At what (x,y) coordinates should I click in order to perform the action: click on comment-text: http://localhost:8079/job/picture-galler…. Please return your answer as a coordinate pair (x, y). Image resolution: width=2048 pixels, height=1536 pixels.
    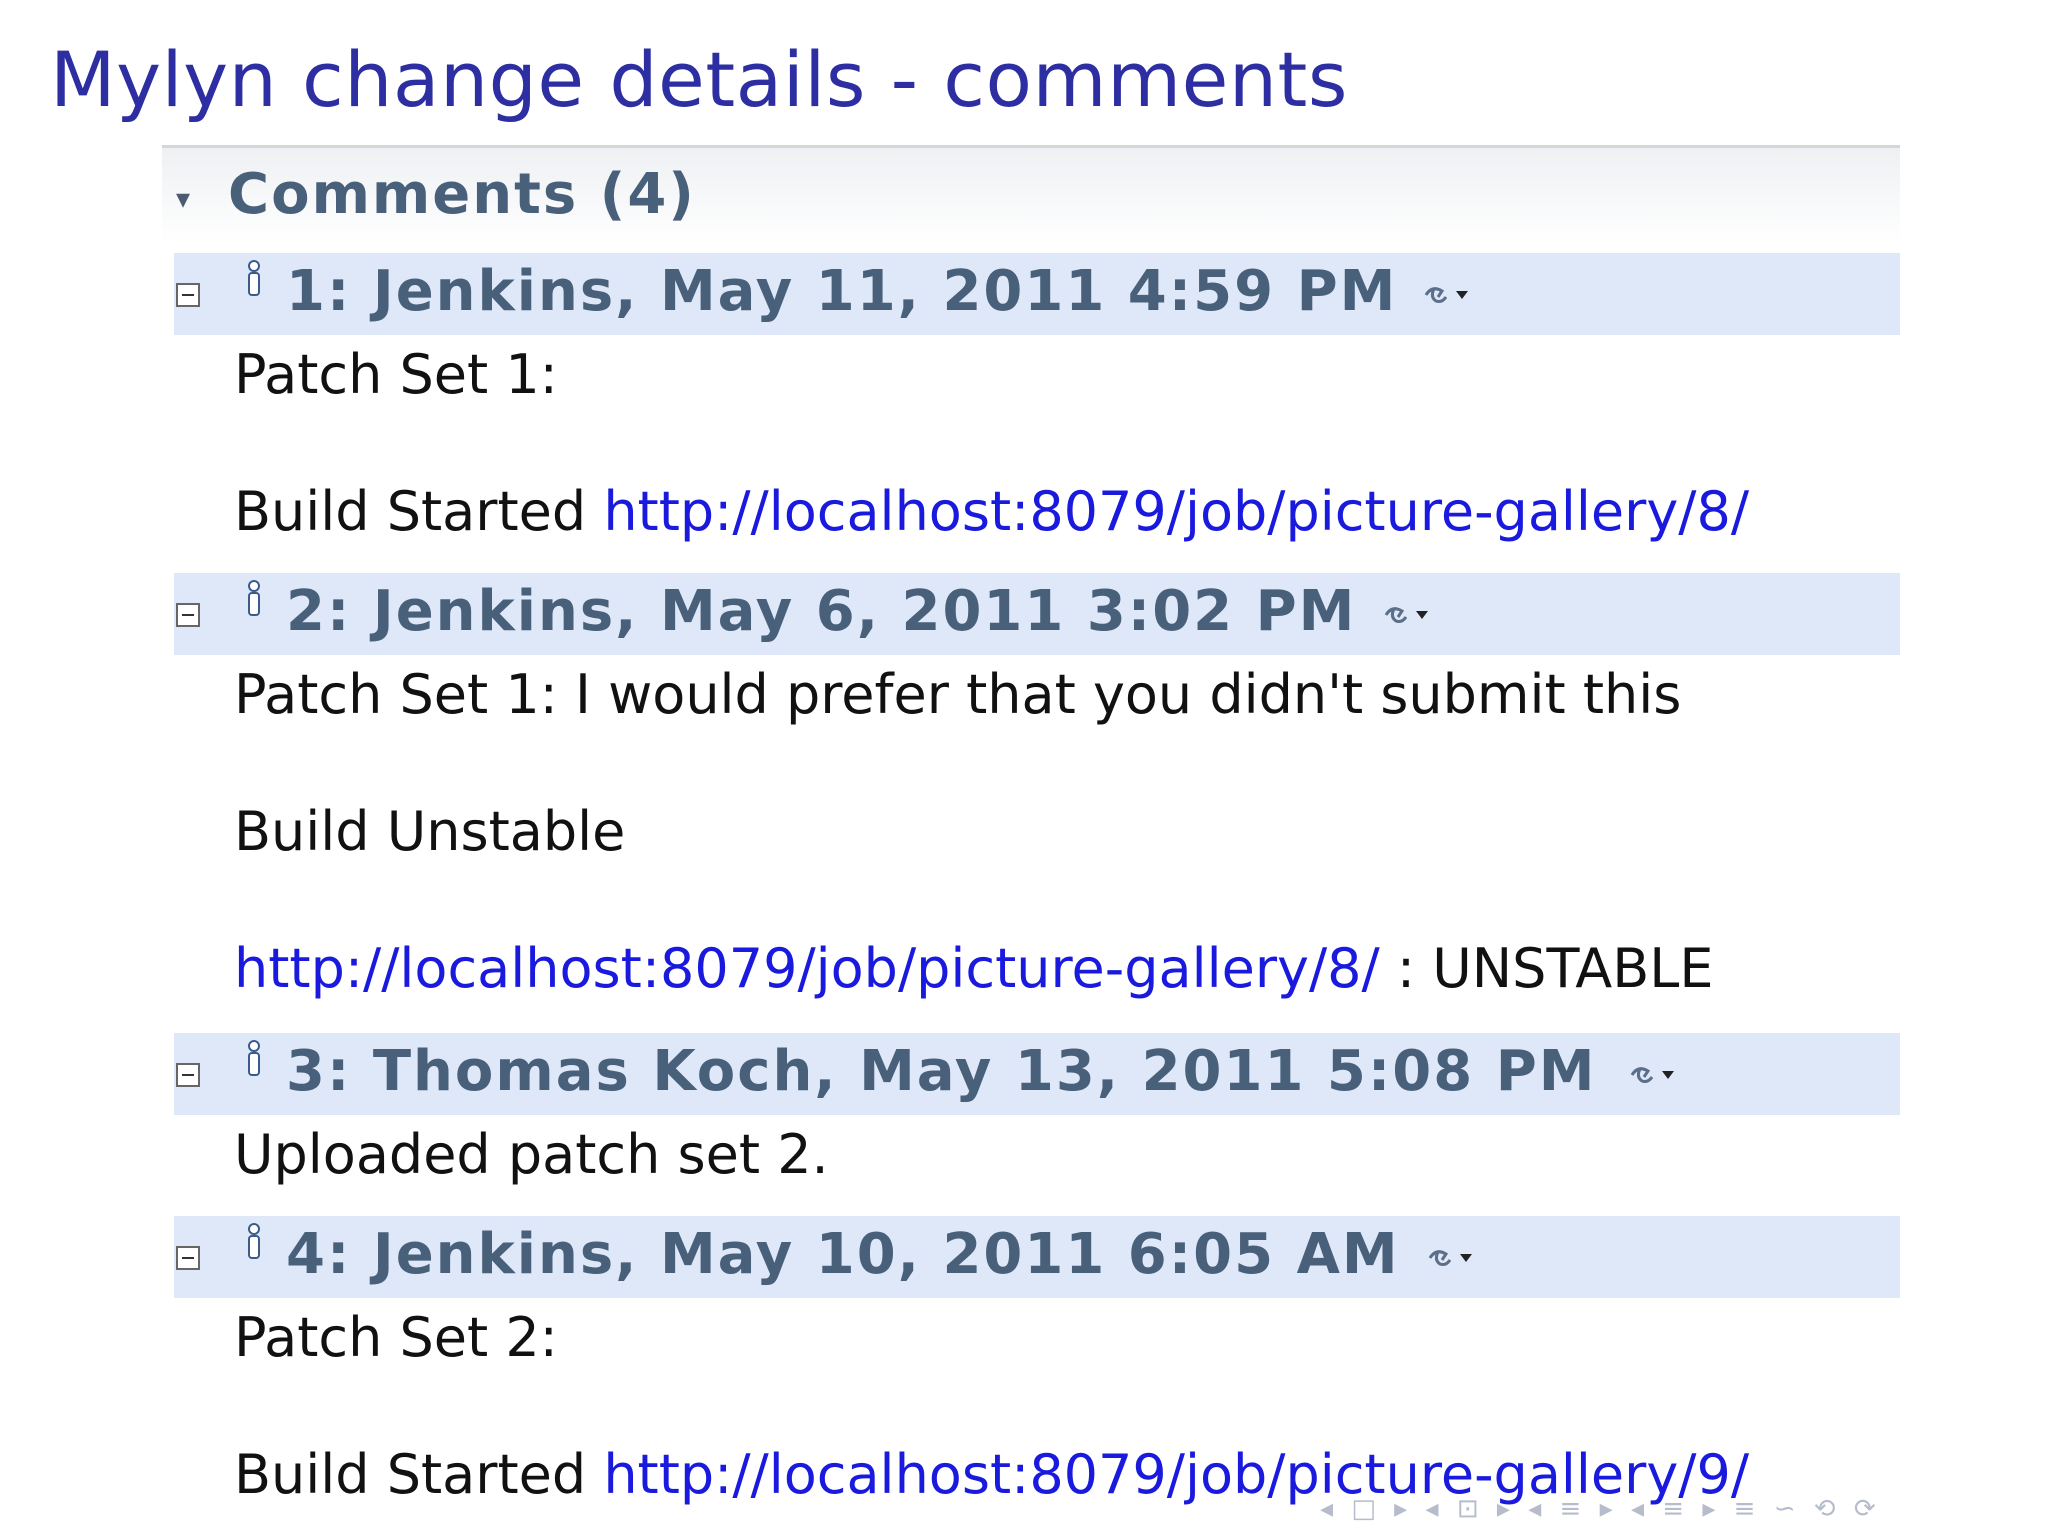
    Looking at the image, I should click on (1067, 969).